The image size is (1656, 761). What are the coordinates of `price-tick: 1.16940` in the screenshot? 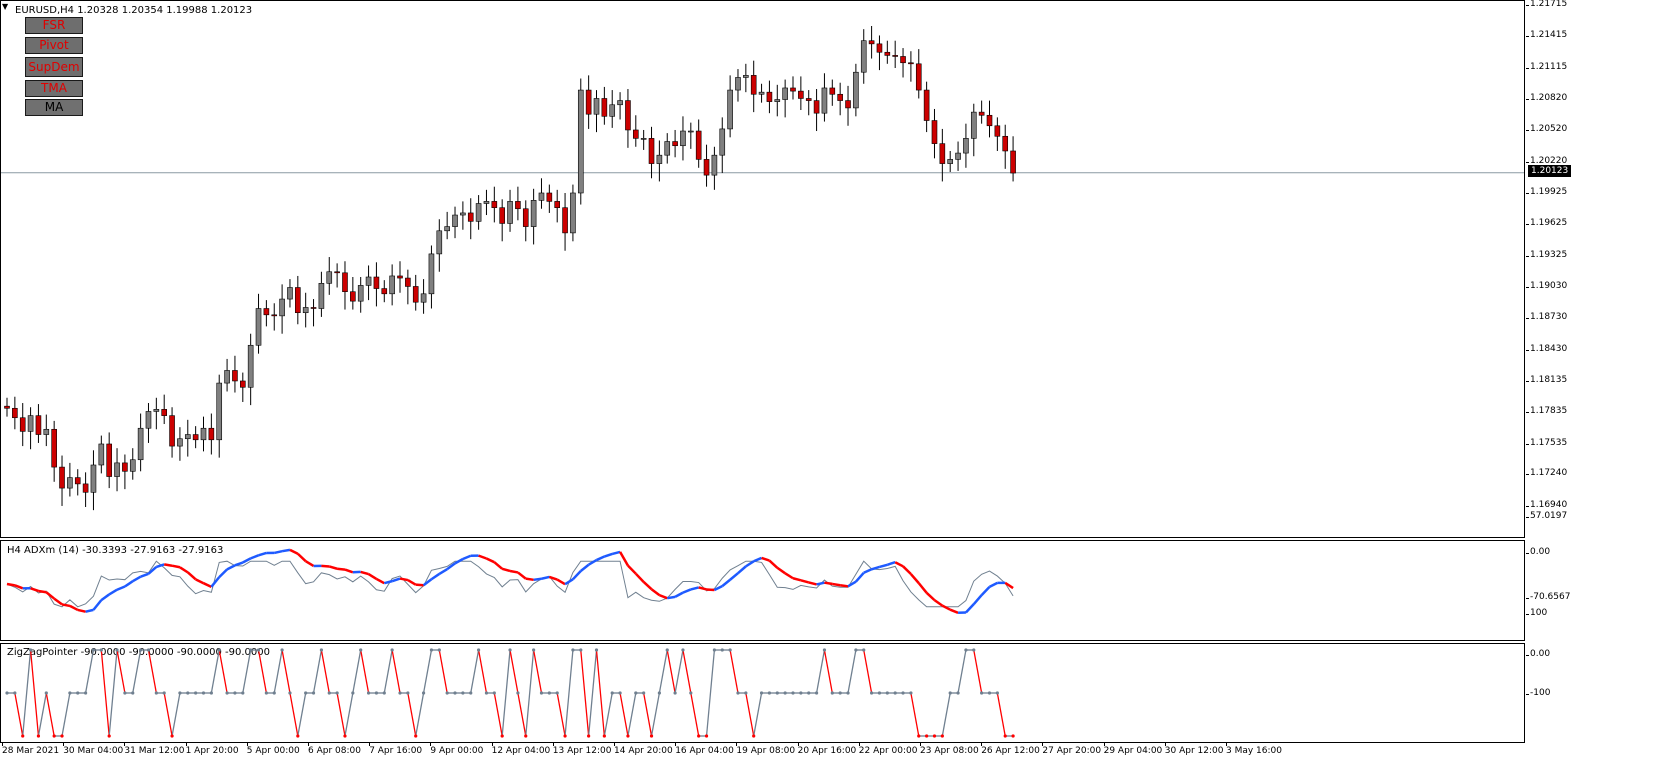 It's located at (1546, 505).